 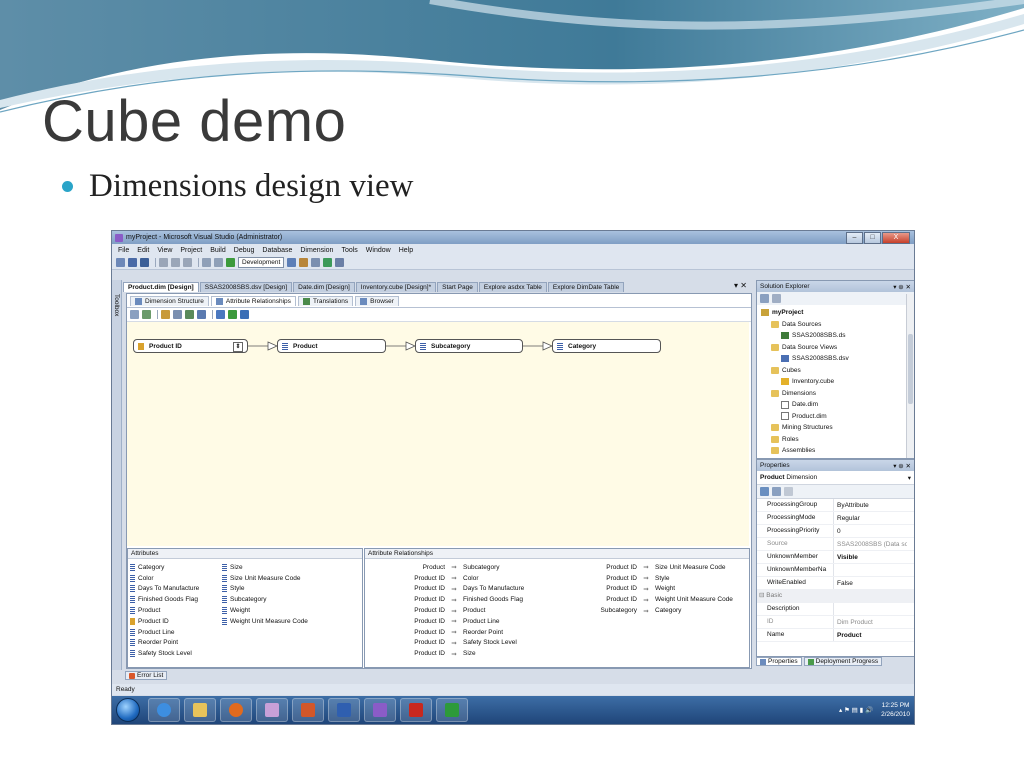 What do you see at coordinates (835, 557) in the screenshot?
I see `property-row: UnknownMember Visible` at bounding box center [835, 557].